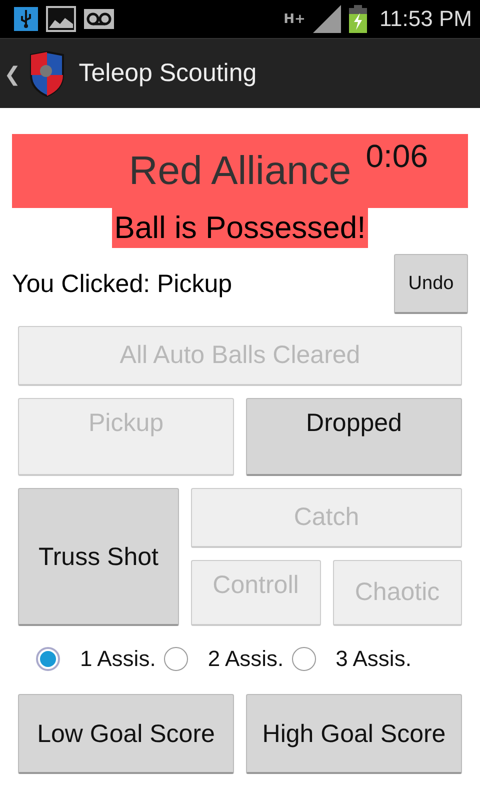 The image size is (480, 800). Describe the element at coordinates (354, 734) in the screenshot. I see `score-button: High Goal Score` at that location.